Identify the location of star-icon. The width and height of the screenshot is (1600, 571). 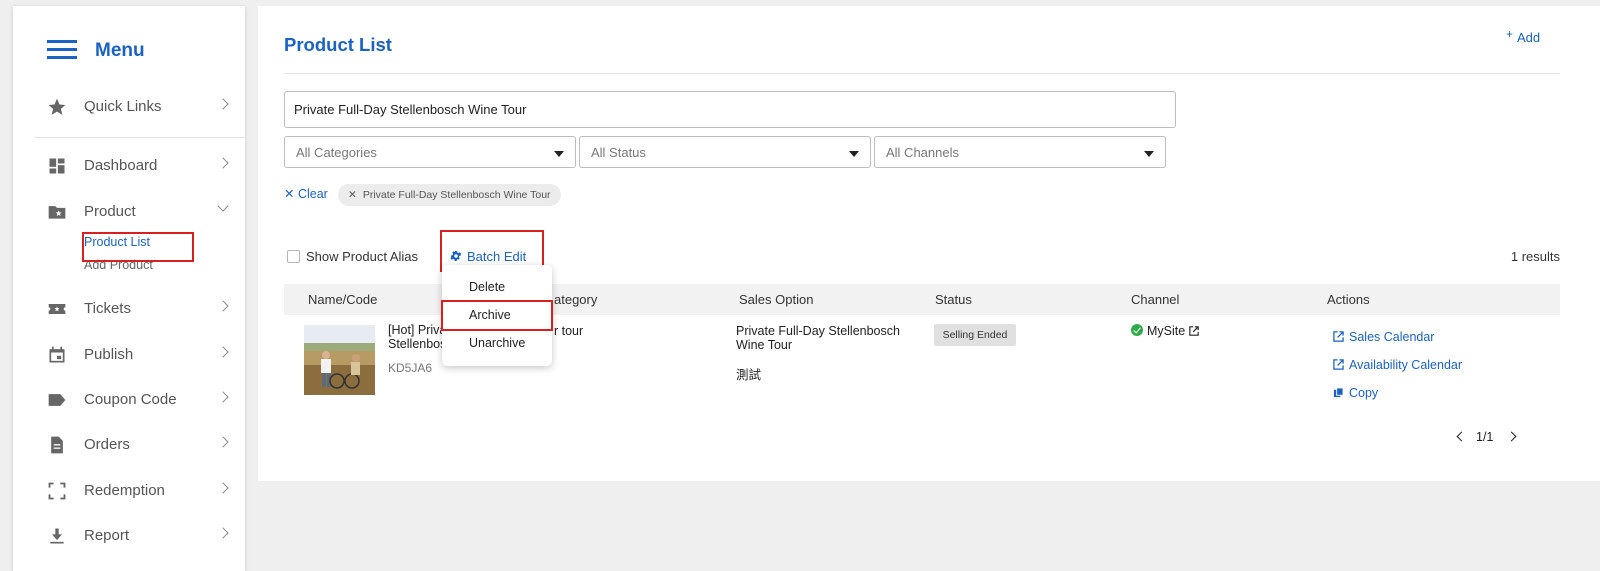
(57, 106).